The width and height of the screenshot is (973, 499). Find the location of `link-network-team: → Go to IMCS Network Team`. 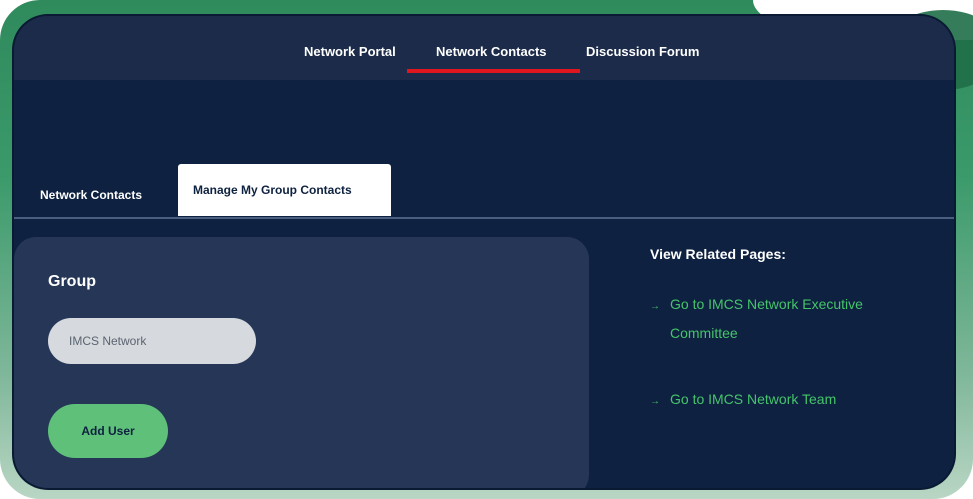

link-network-team: → Go to IMCS Network Team is located at coordinates (743, 400).